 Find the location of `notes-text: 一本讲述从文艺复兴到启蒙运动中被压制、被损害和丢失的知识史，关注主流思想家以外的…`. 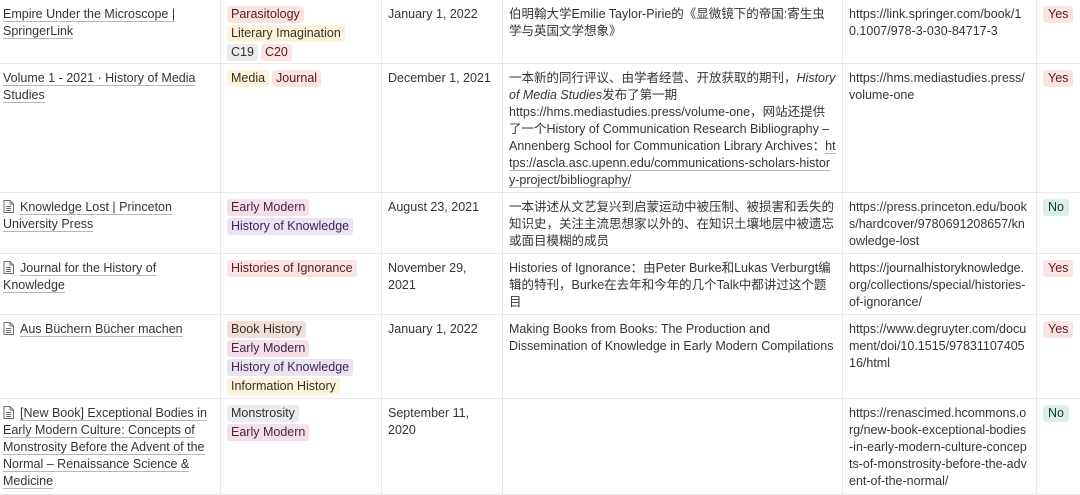

notes-text: 一本讲述从文艺复兴到启蒙运动中被压制、被损害和丢失的知识史，关注主流思想家以外的… is located at coordinates (672, 224).